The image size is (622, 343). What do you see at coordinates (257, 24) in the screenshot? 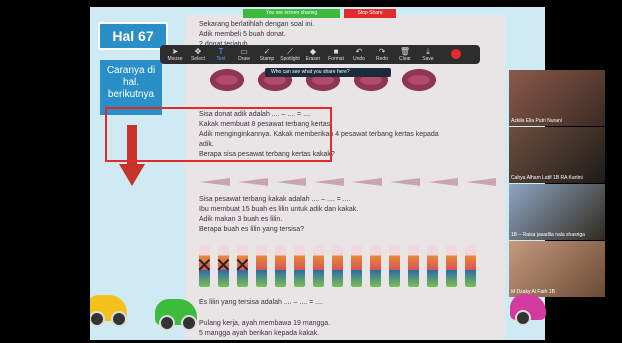
I see `worksheet-line: Sekarang berlatihlah dengan soal ini.` at bounding box center [257, 24].